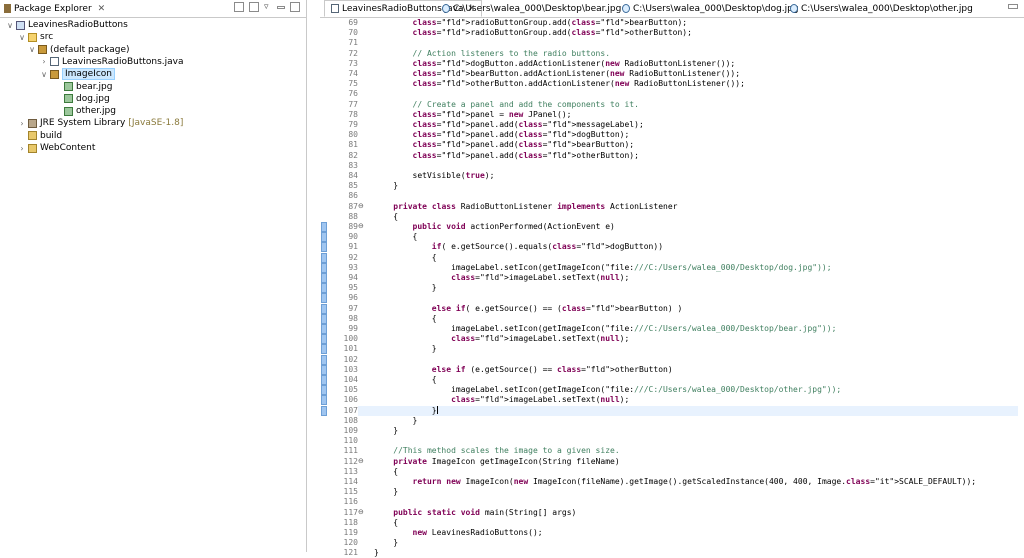  What do you see at coordinates (85, 111) in the screenshot?
I see `tree-item: other.jpg` at bounding box center [85, 111].